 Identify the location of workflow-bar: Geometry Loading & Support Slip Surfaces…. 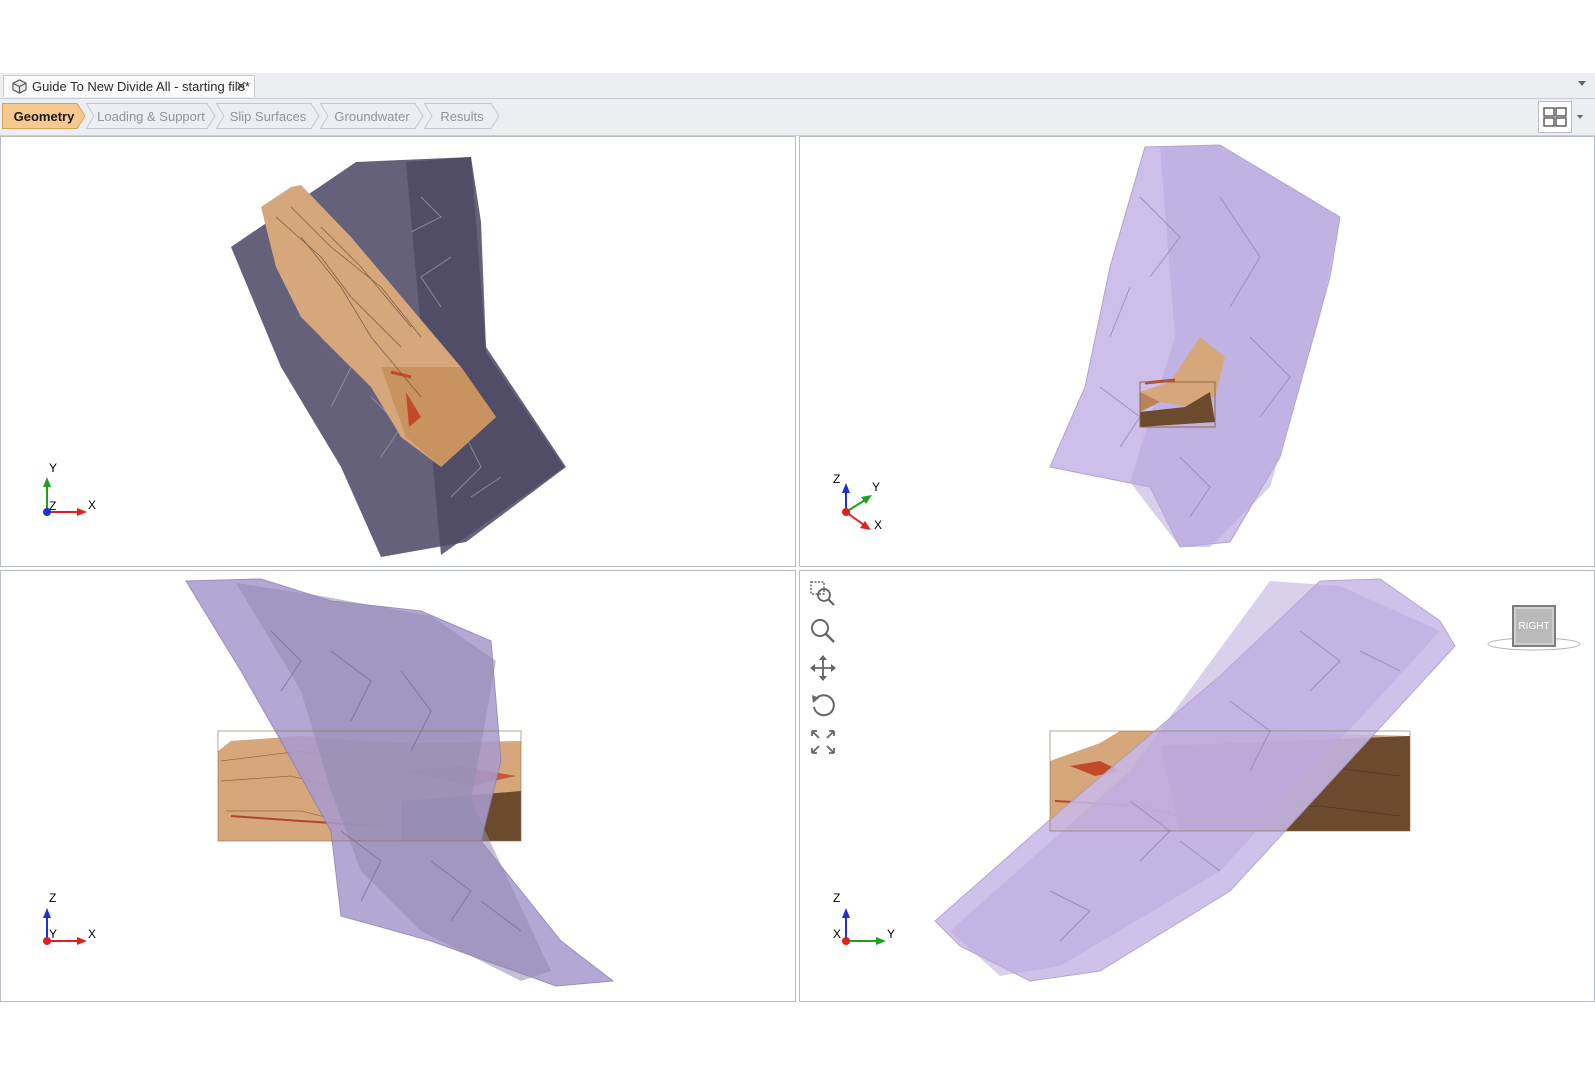
(797, 117).